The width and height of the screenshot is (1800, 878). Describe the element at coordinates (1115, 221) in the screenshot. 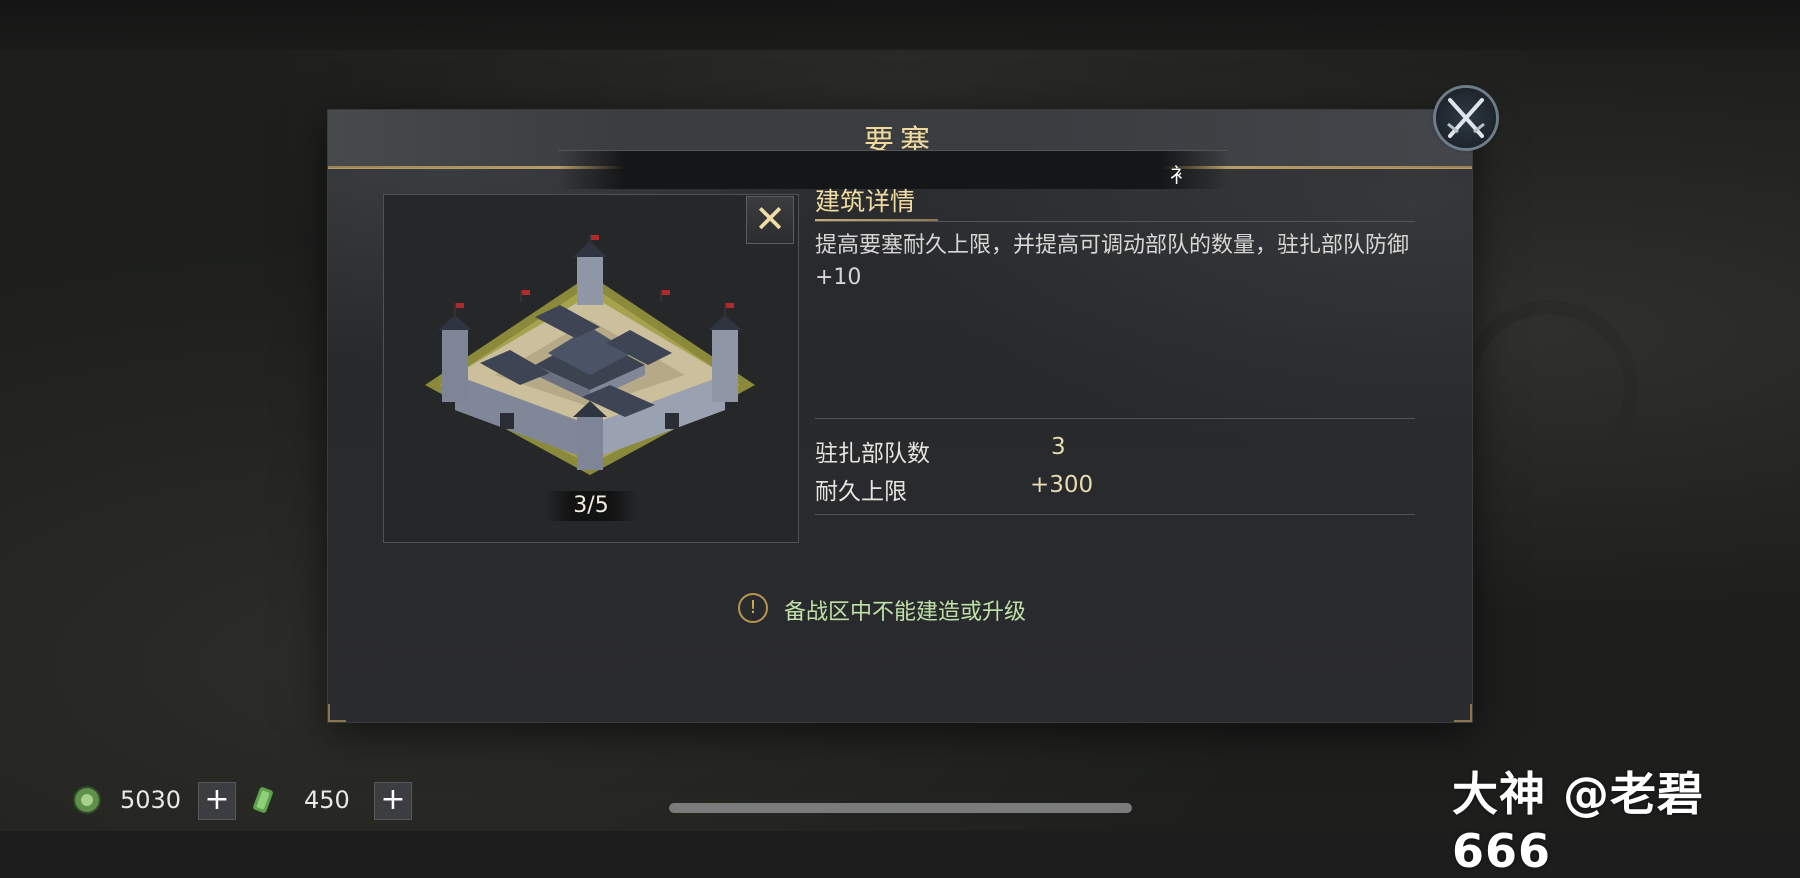

I see `details-top-divider` at that location.